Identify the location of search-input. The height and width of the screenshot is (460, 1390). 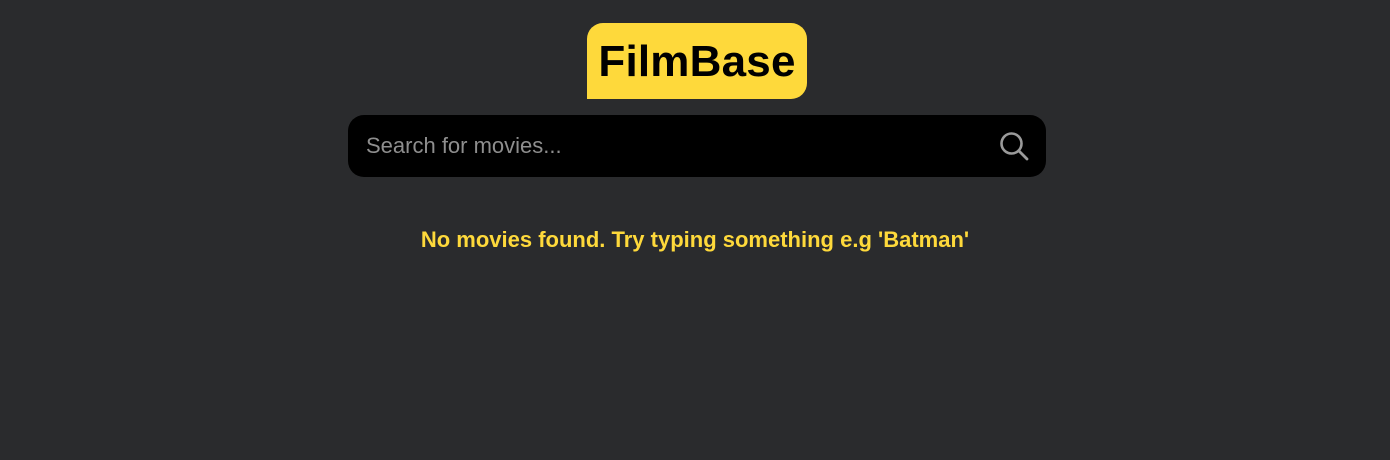
(668, 146).